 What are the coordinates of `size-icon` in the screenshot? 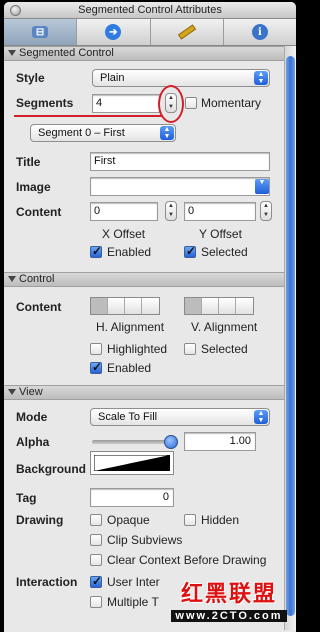 It's located at (186, 32).